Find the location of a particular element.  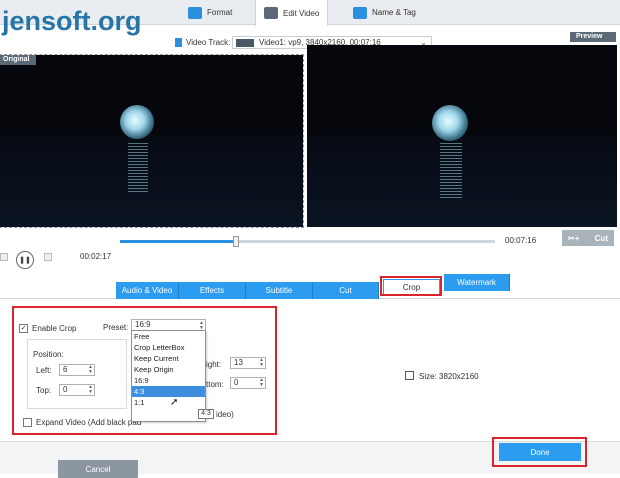

preview-label: Preview is located at coordinates (593, 37).